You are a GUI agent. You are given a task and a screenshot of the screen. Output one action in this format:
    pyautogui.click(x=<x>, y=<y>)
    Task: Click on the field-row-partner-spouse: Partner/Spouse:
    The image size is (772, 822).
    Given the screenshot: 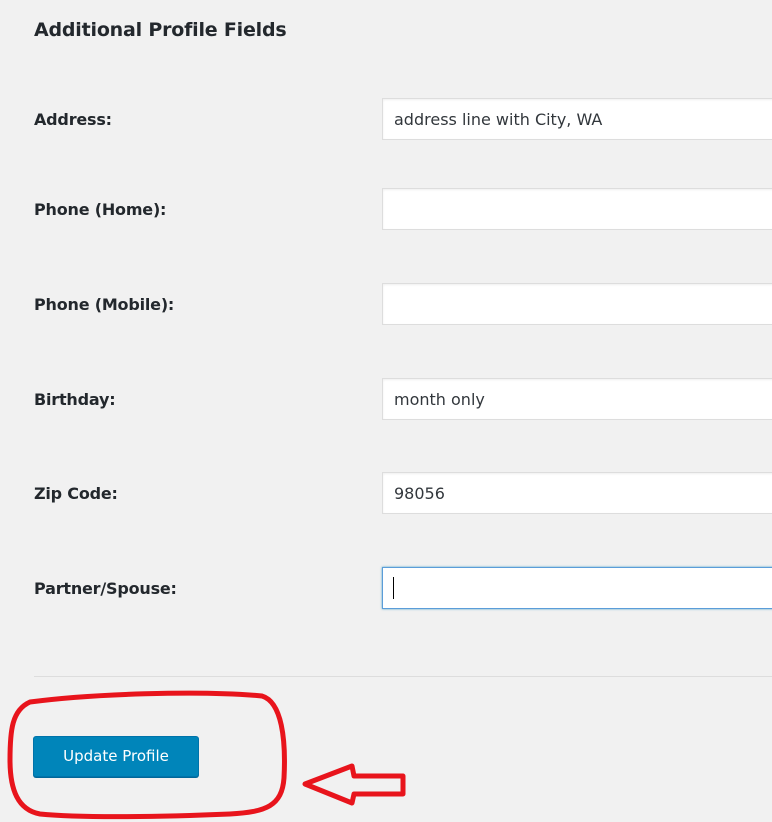 What is the action you would take?
    pyautogui.click(x=386, y=589)
    